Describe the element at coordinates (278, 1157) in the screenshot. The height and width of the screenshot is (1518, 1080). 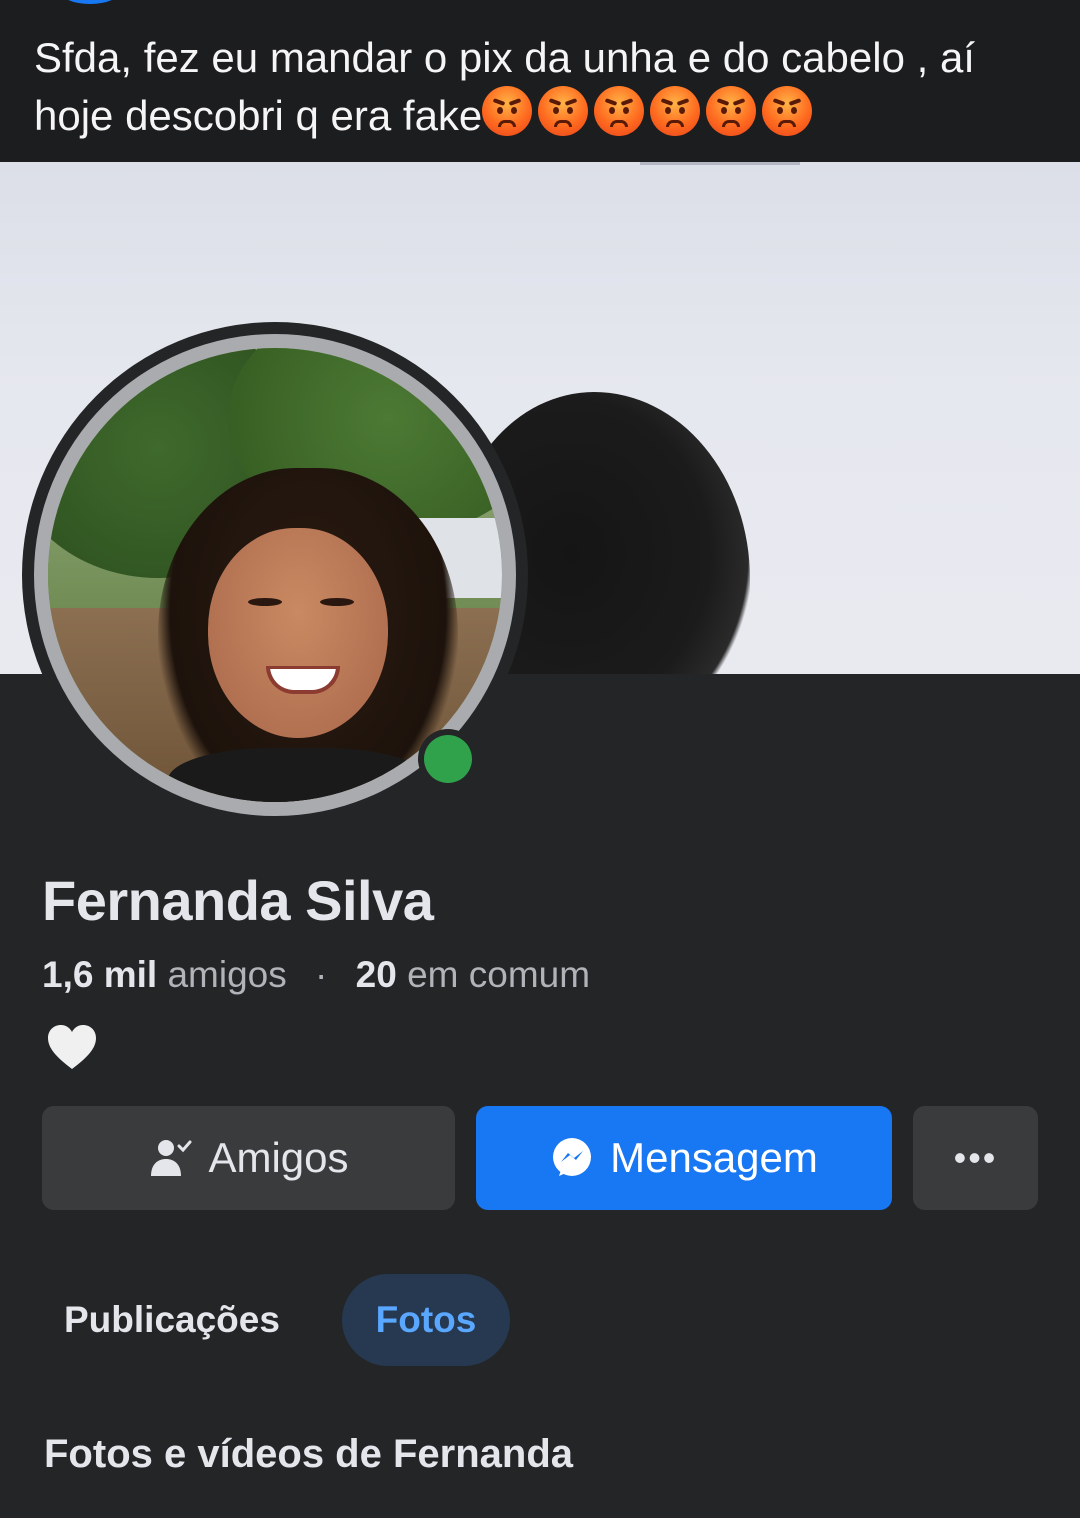
I see `friends-button-label: Amigos` at that location.